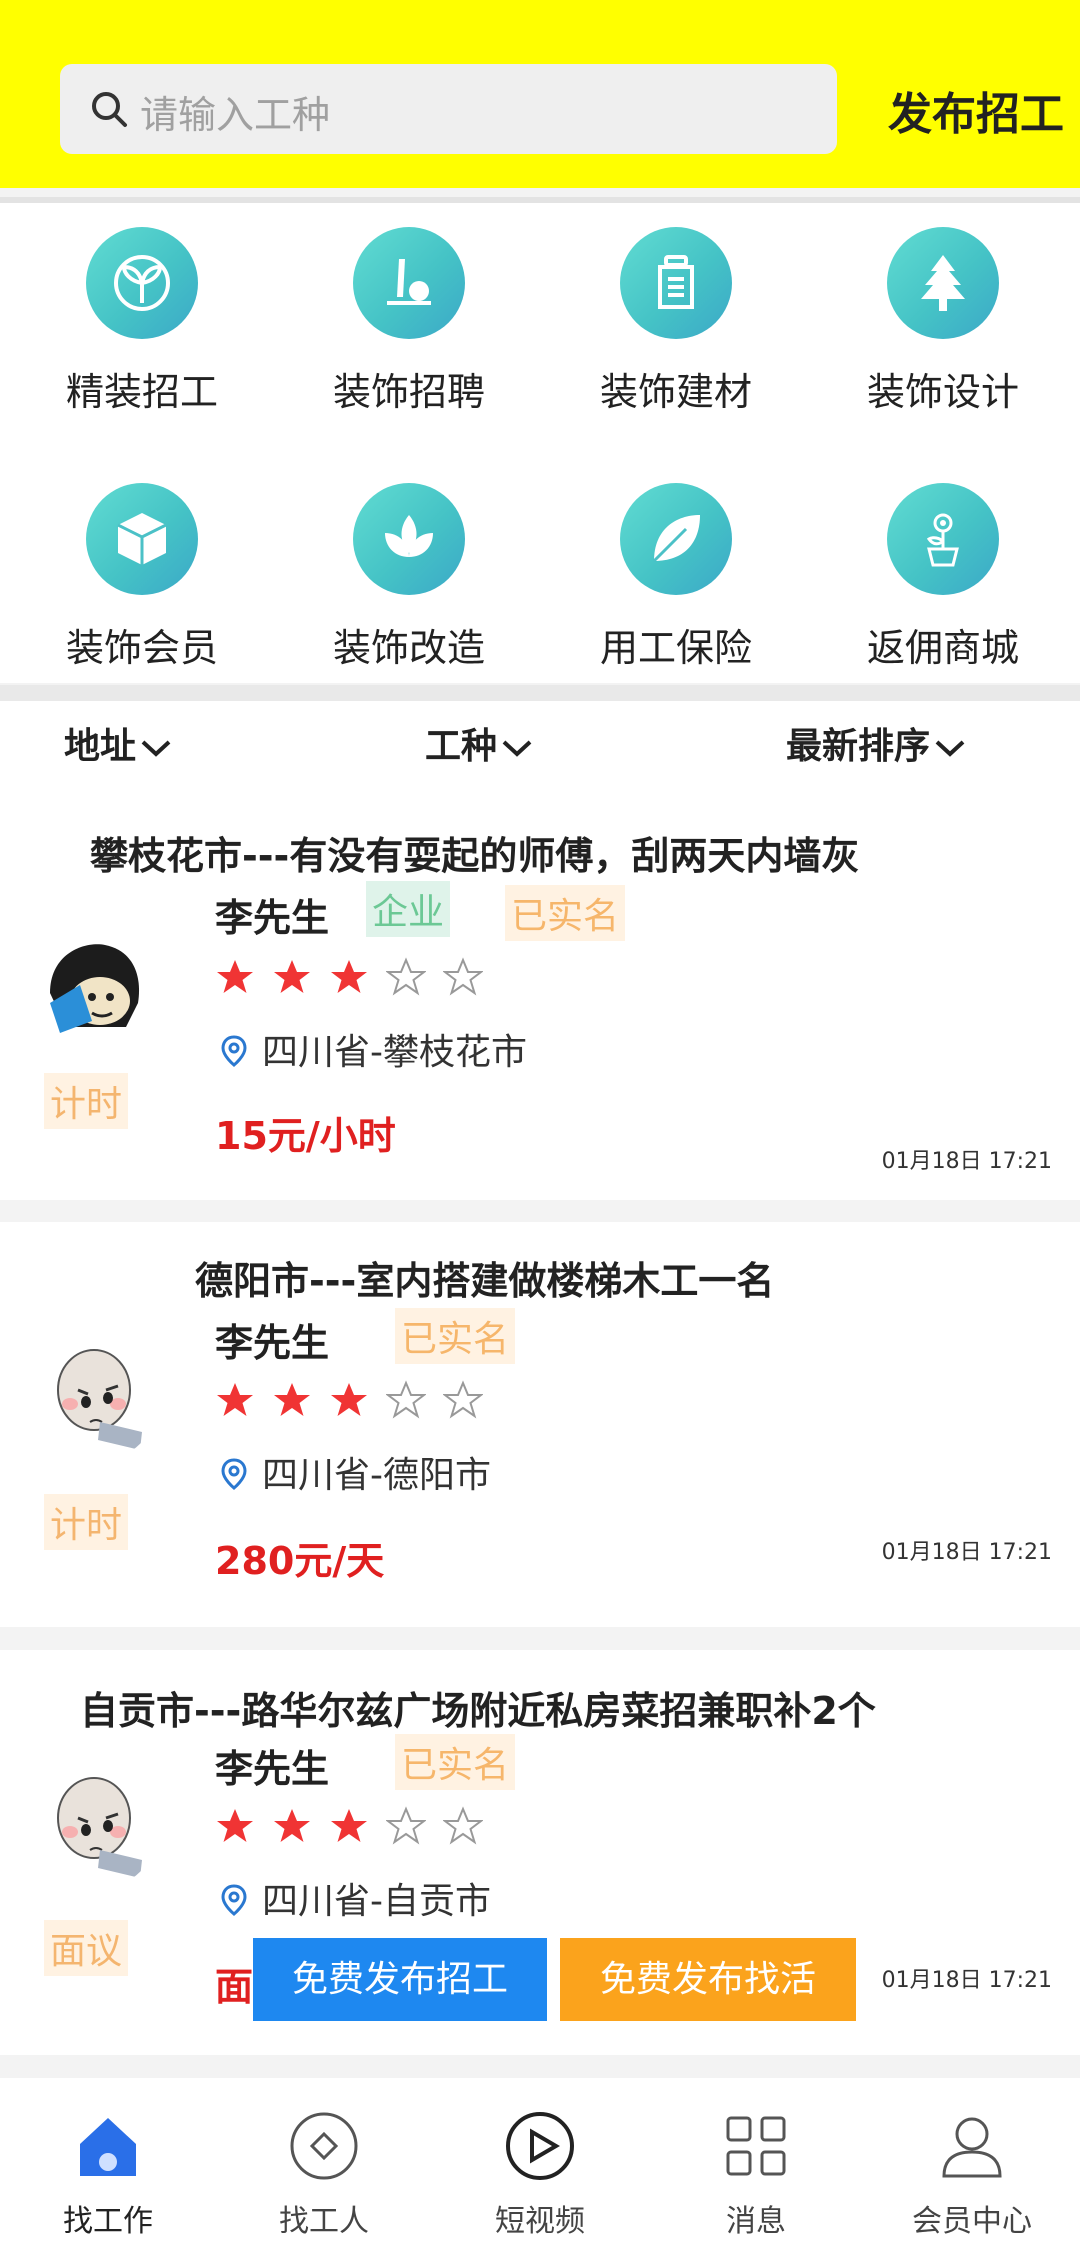 Image resolution: width=1080 pixels, height=2241 pixels. Describe the element at coordinates (355, 1898) in the screenshot. I see `job-location: 四川省-自贡市` at that location.